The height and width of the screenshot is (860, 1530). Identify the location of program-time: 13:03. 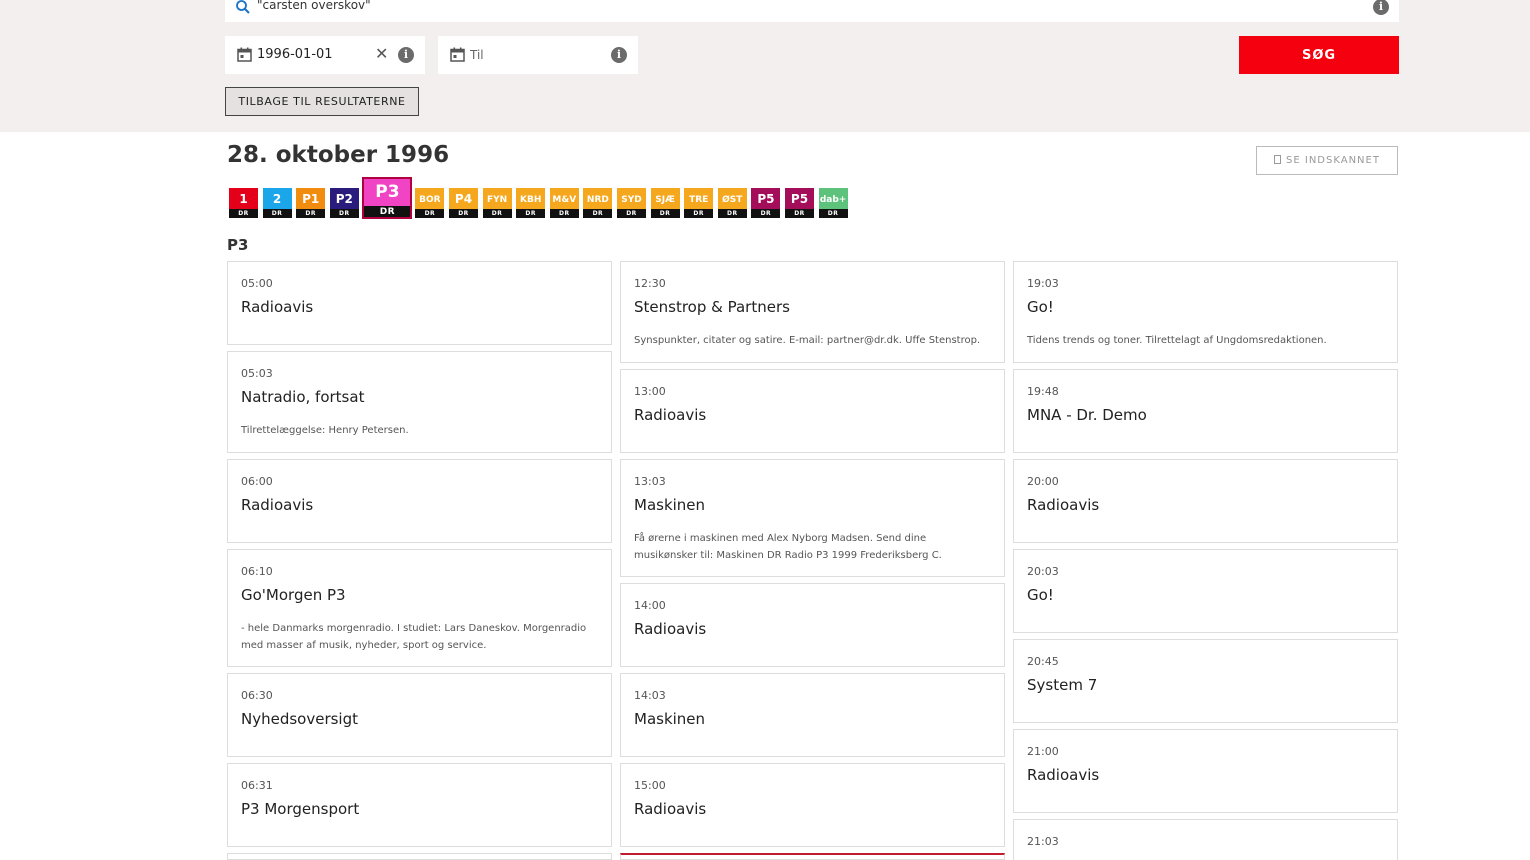
(650, 481).